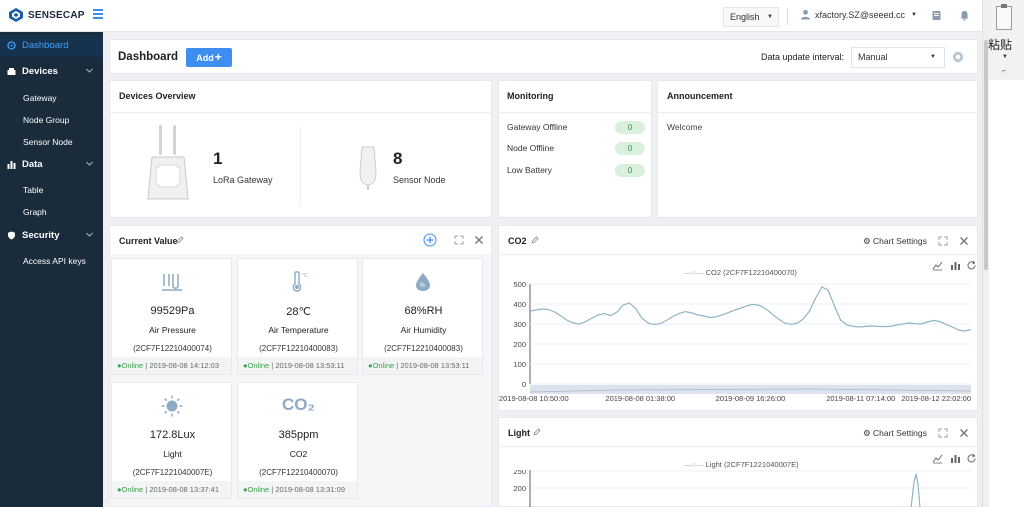 The width and height of the screenshot is (1024, 507). Describe the element at coordinates (297, 365) in the screenshot. I see `sensor-status-bar: ●Online | 2019-08-08 13:53:11` at that location.